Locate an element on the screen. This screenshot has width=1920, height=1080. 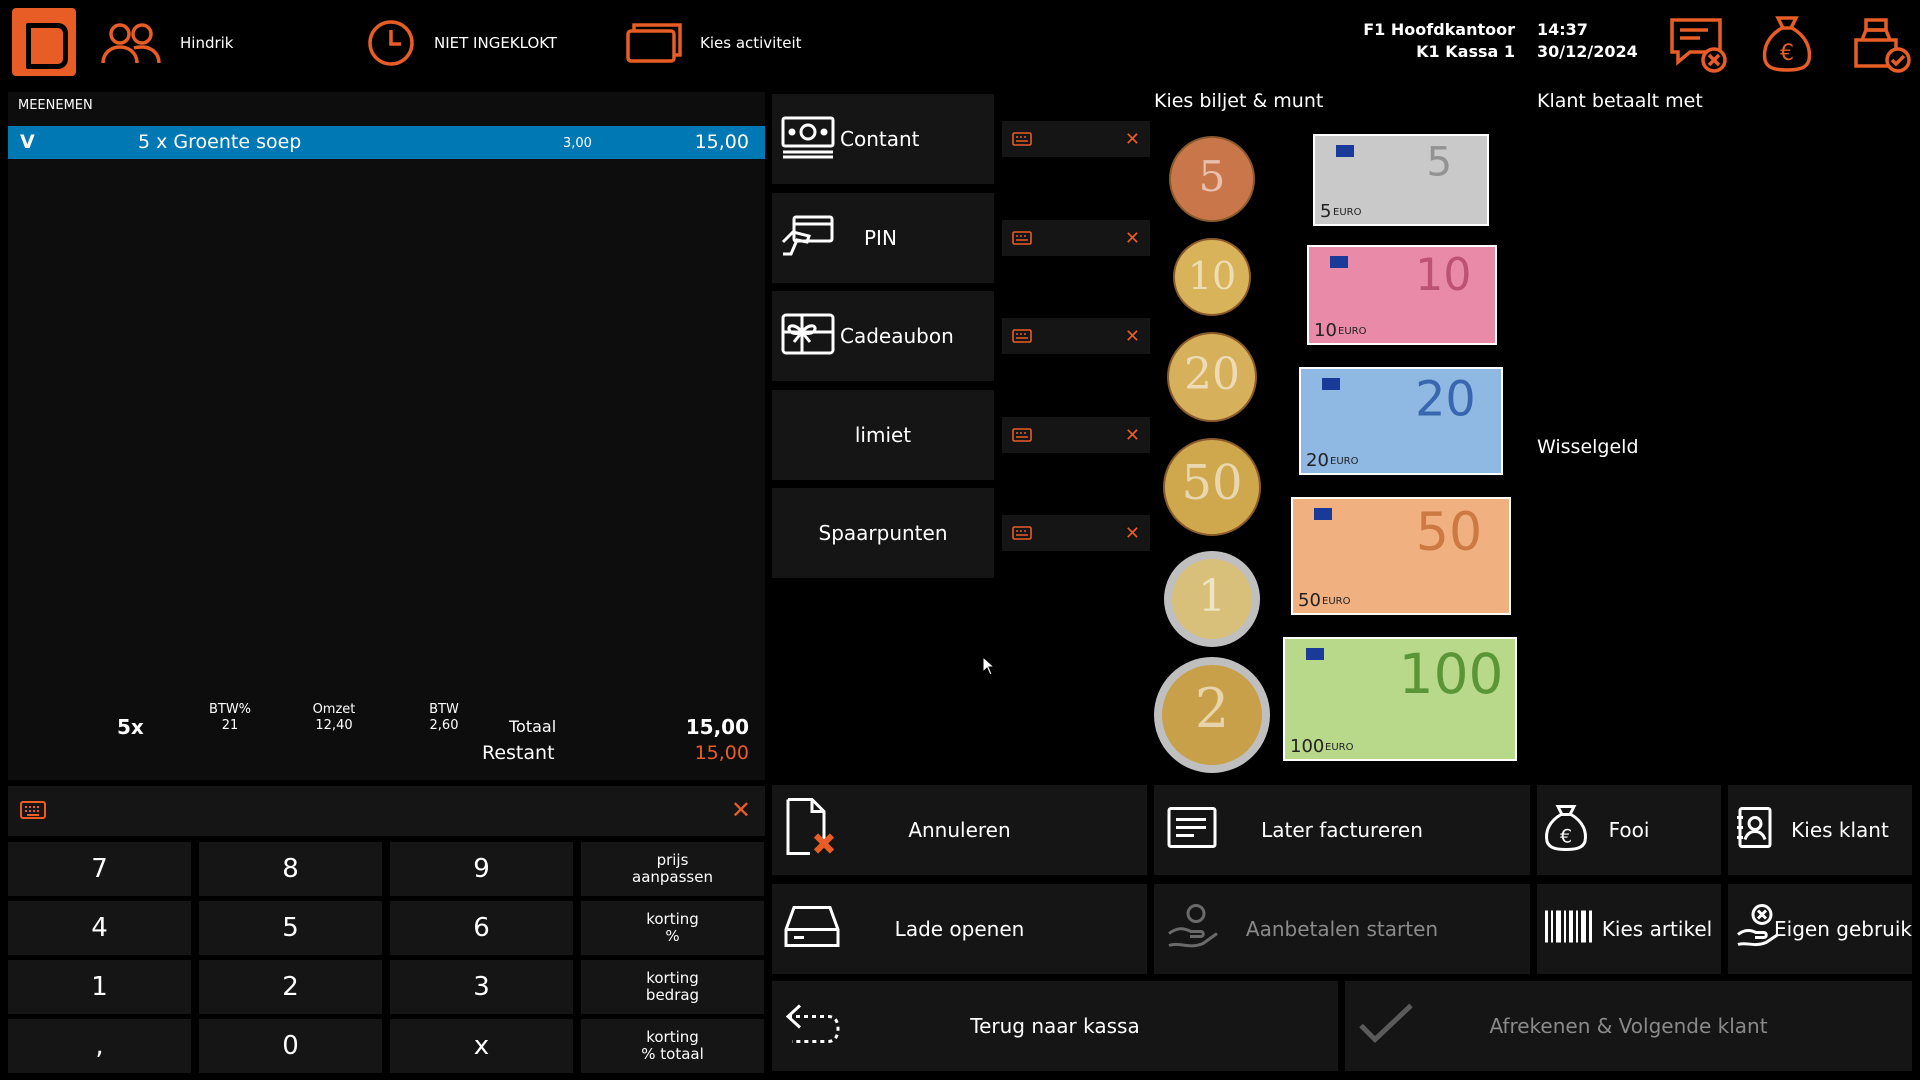
key-discount-total-pct: korting % totaal is located at coordinates (672, 1046).